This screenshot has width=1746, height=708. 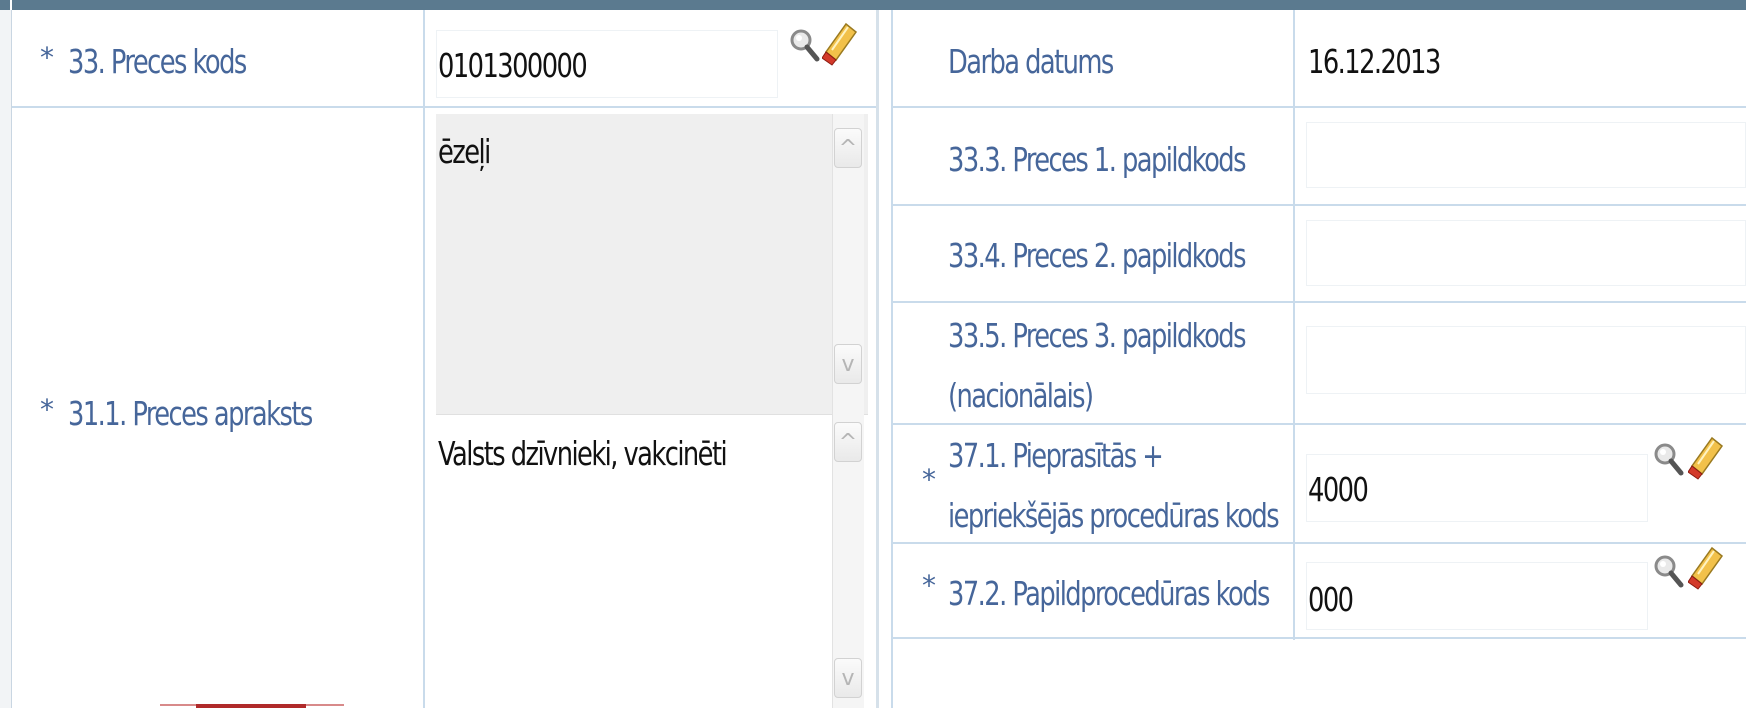 What do you see at coordinates (1097, 255) in the screenshot?
I see `additional-code-2-label: 33.4. Preces 2. papildkods` at bounding box center [1097, 255].